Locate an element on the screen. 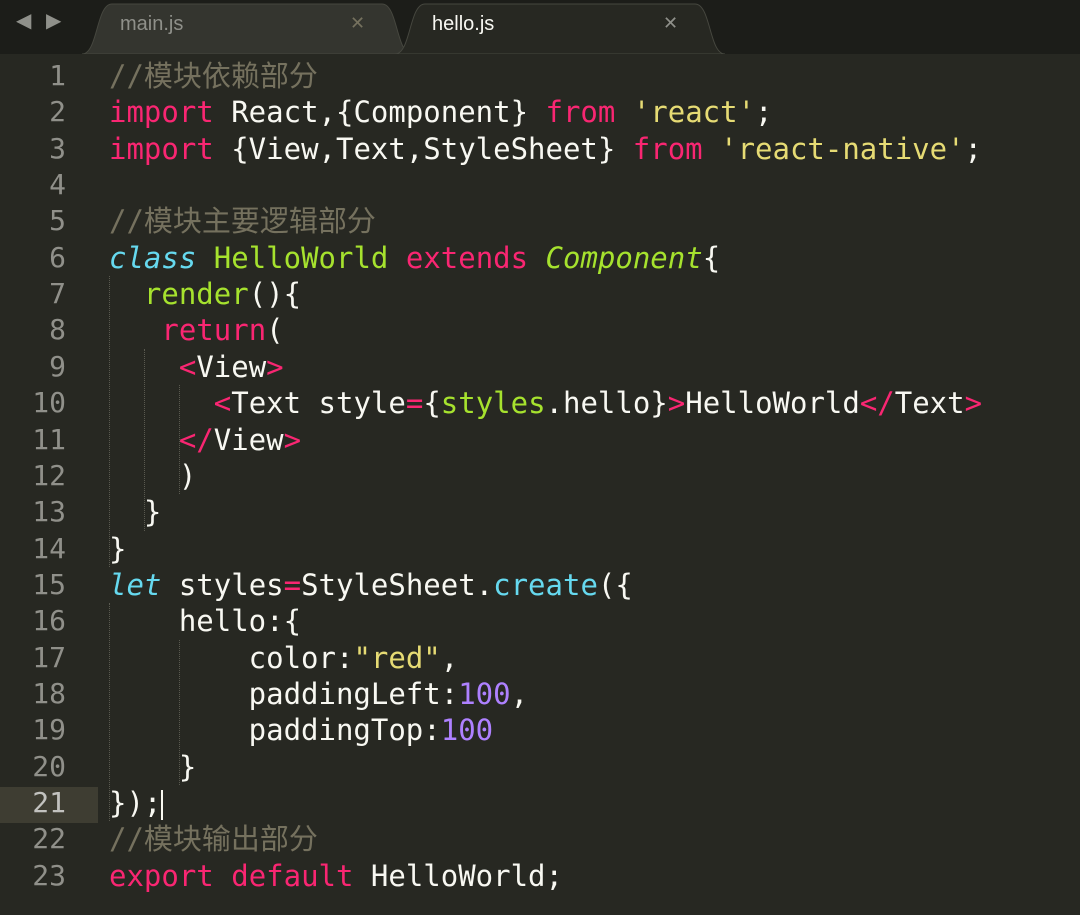 Image resolution: width=1080 pixels, height=915 pixels. code-token: render is located at coordinates (196, 294).